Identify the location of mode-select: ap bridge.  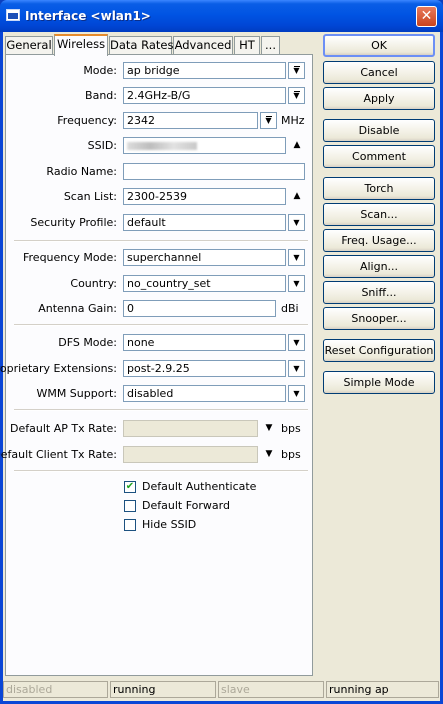
(204, 70).